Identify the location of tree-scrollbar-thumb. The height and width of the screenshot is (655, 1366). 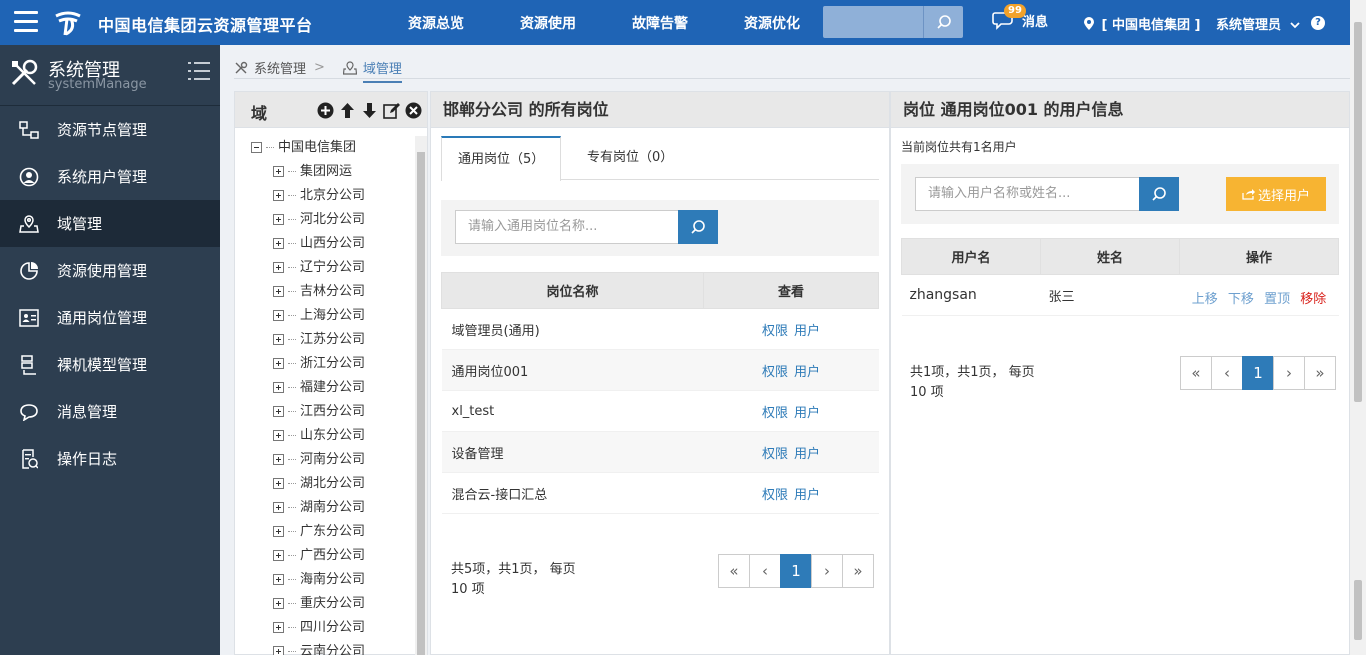
(421, 403).